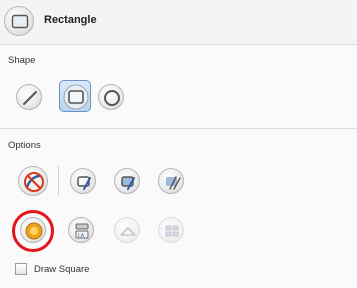  I want to click on rectangle-tool-icon, so click(19, 21).